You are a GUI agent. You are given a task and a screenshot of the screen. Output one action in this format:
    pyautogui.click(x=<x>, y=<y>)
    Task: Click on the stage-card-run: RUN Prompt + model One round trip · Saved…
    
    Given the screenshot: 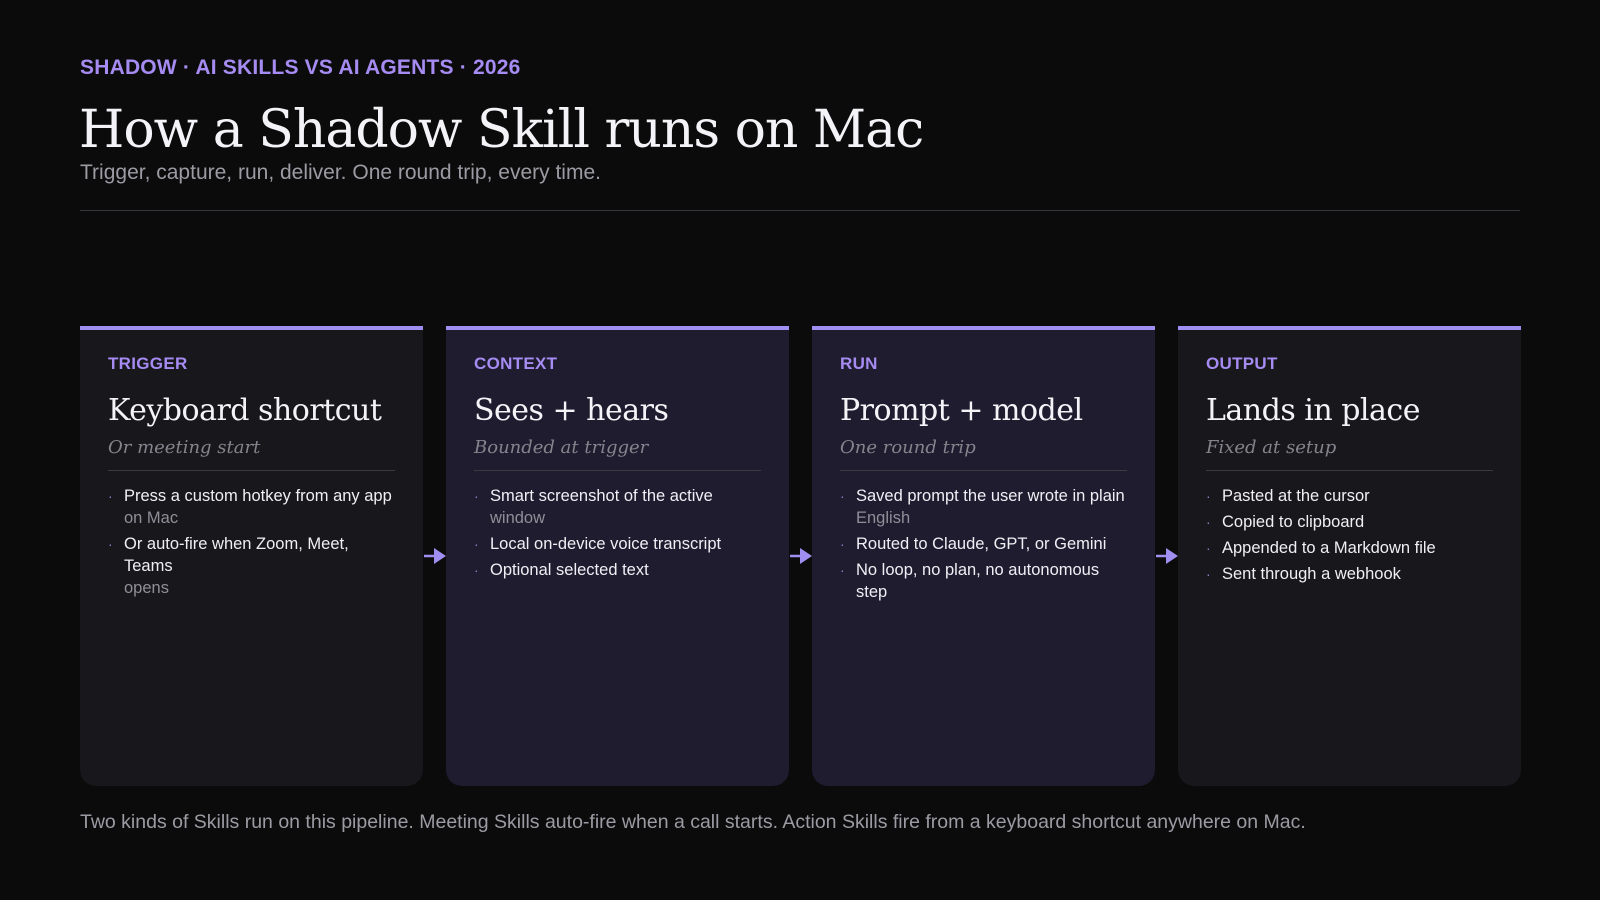 What is the action you would take?
    pyautogui.click(x=983, y=556)
    